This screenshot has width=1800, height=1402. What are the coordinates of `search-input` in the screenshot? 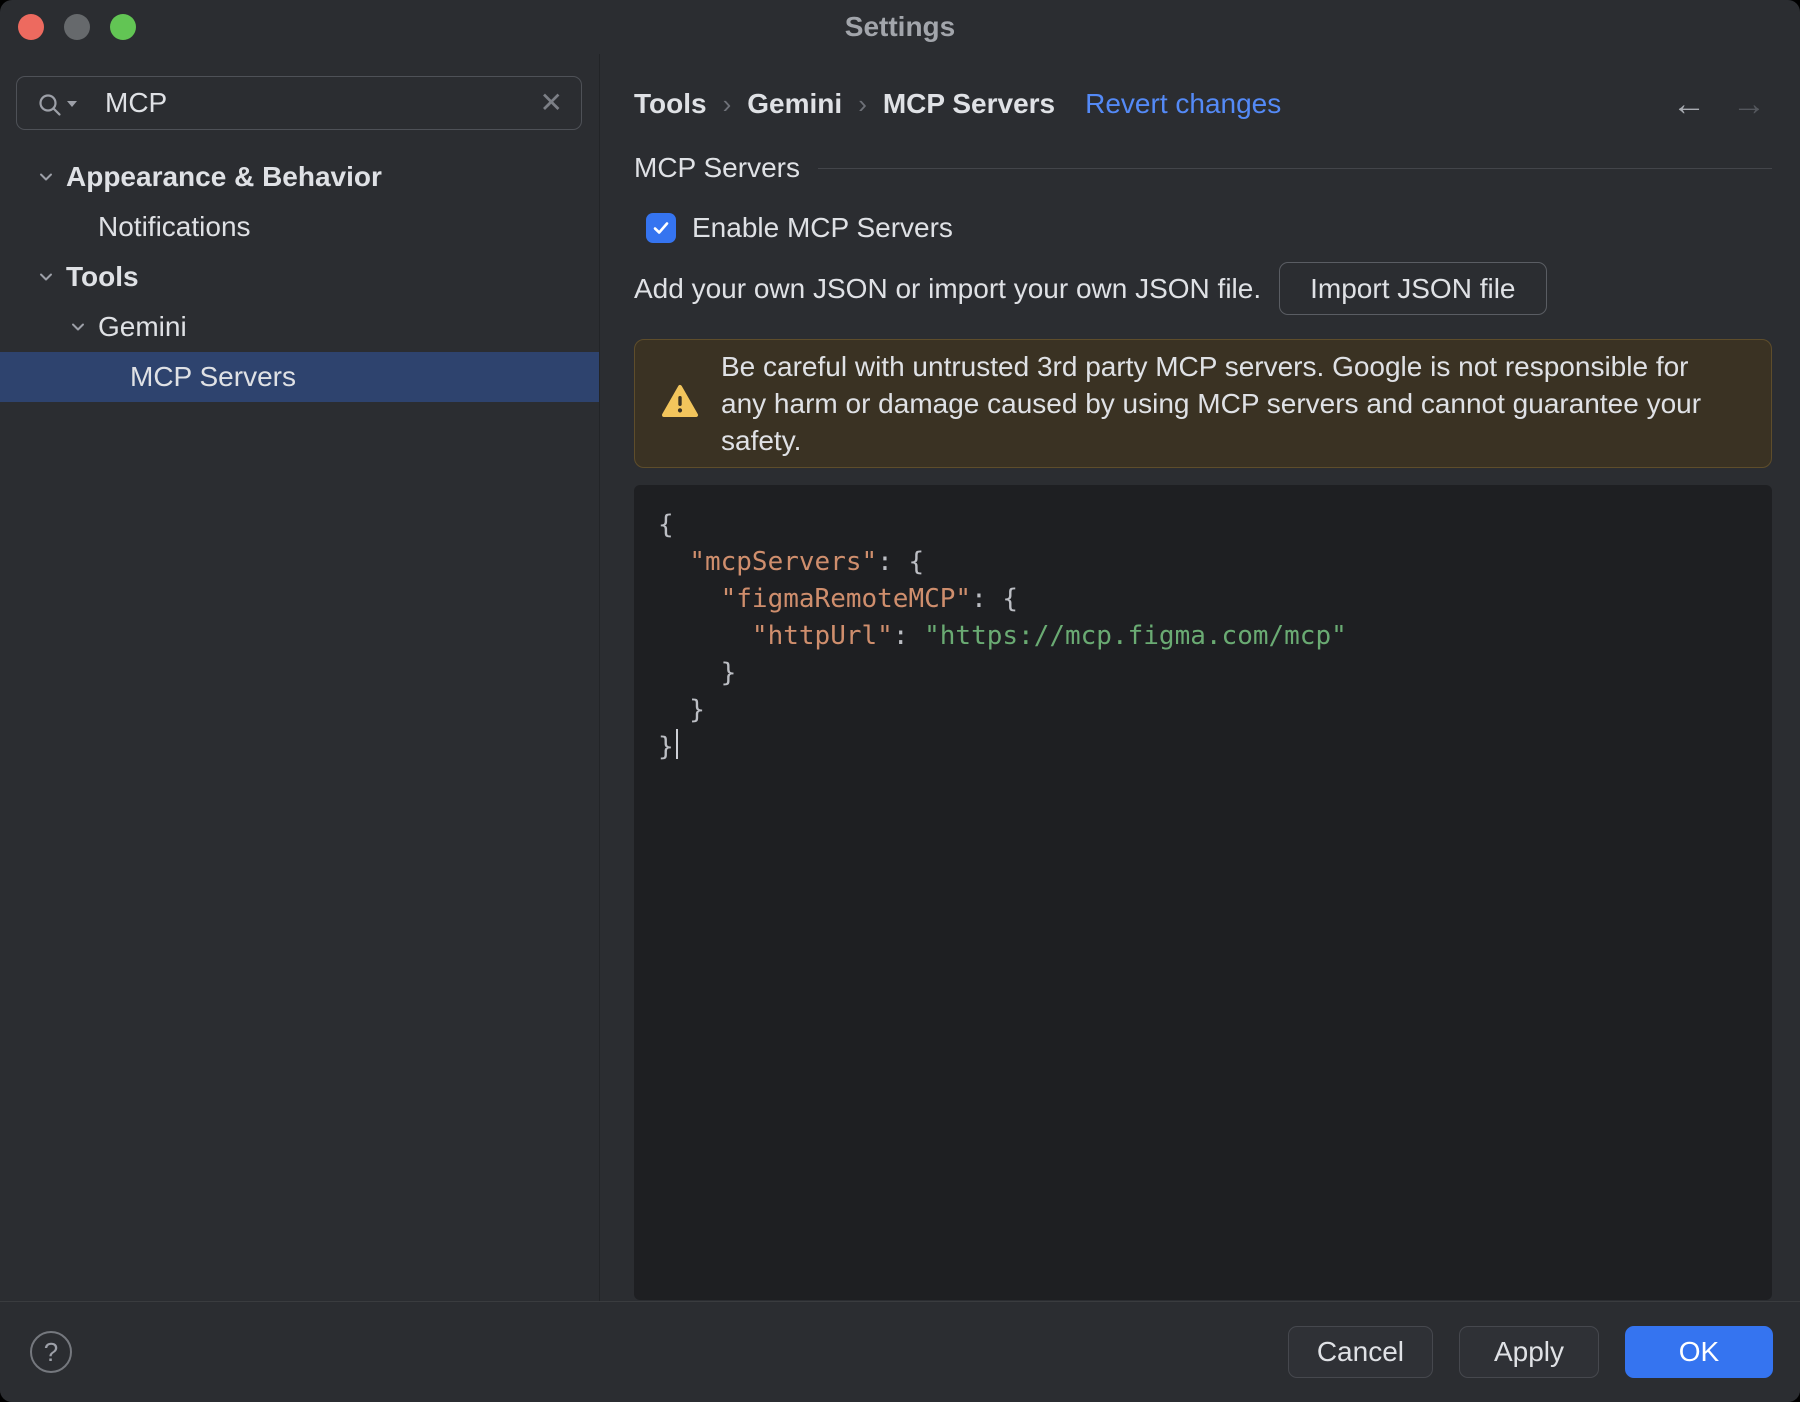 It's located at (299, 103).